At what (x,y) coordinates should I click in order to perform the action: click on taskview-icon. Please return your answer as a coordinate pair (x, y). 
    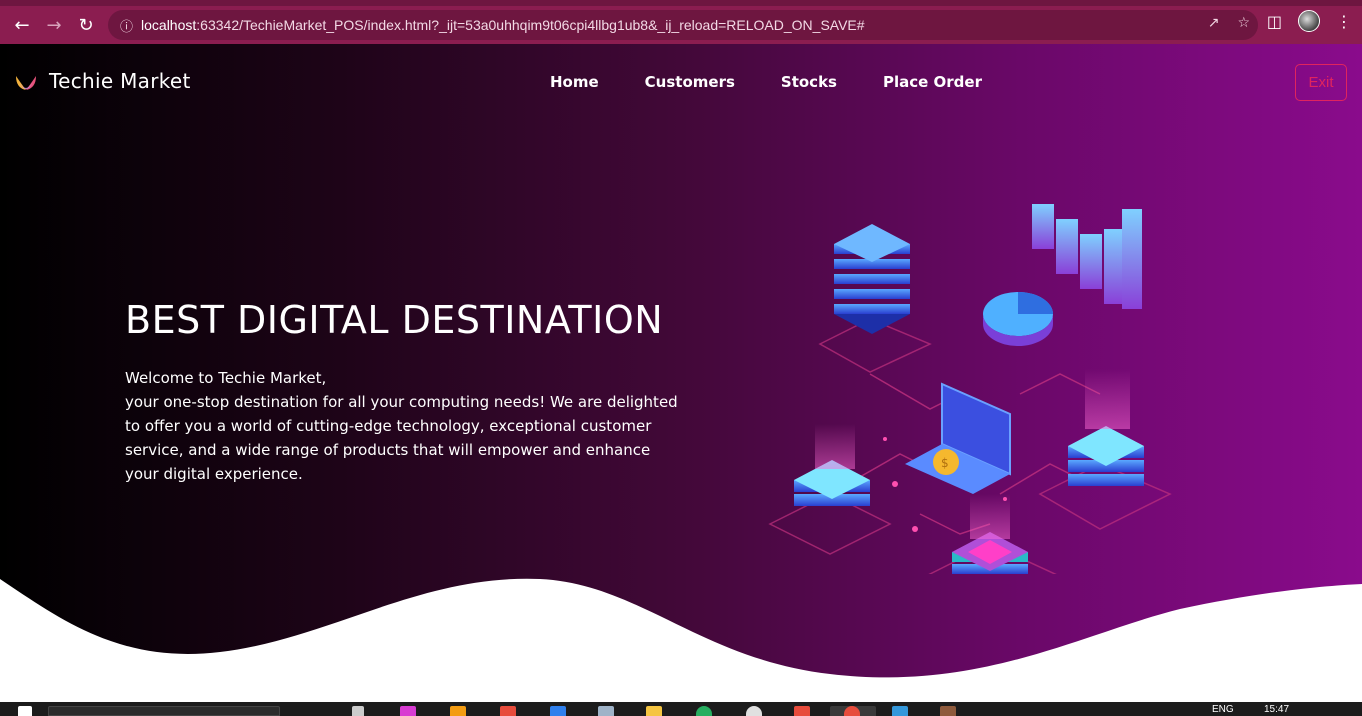
    Looking at the image, I should click on (358, 711).